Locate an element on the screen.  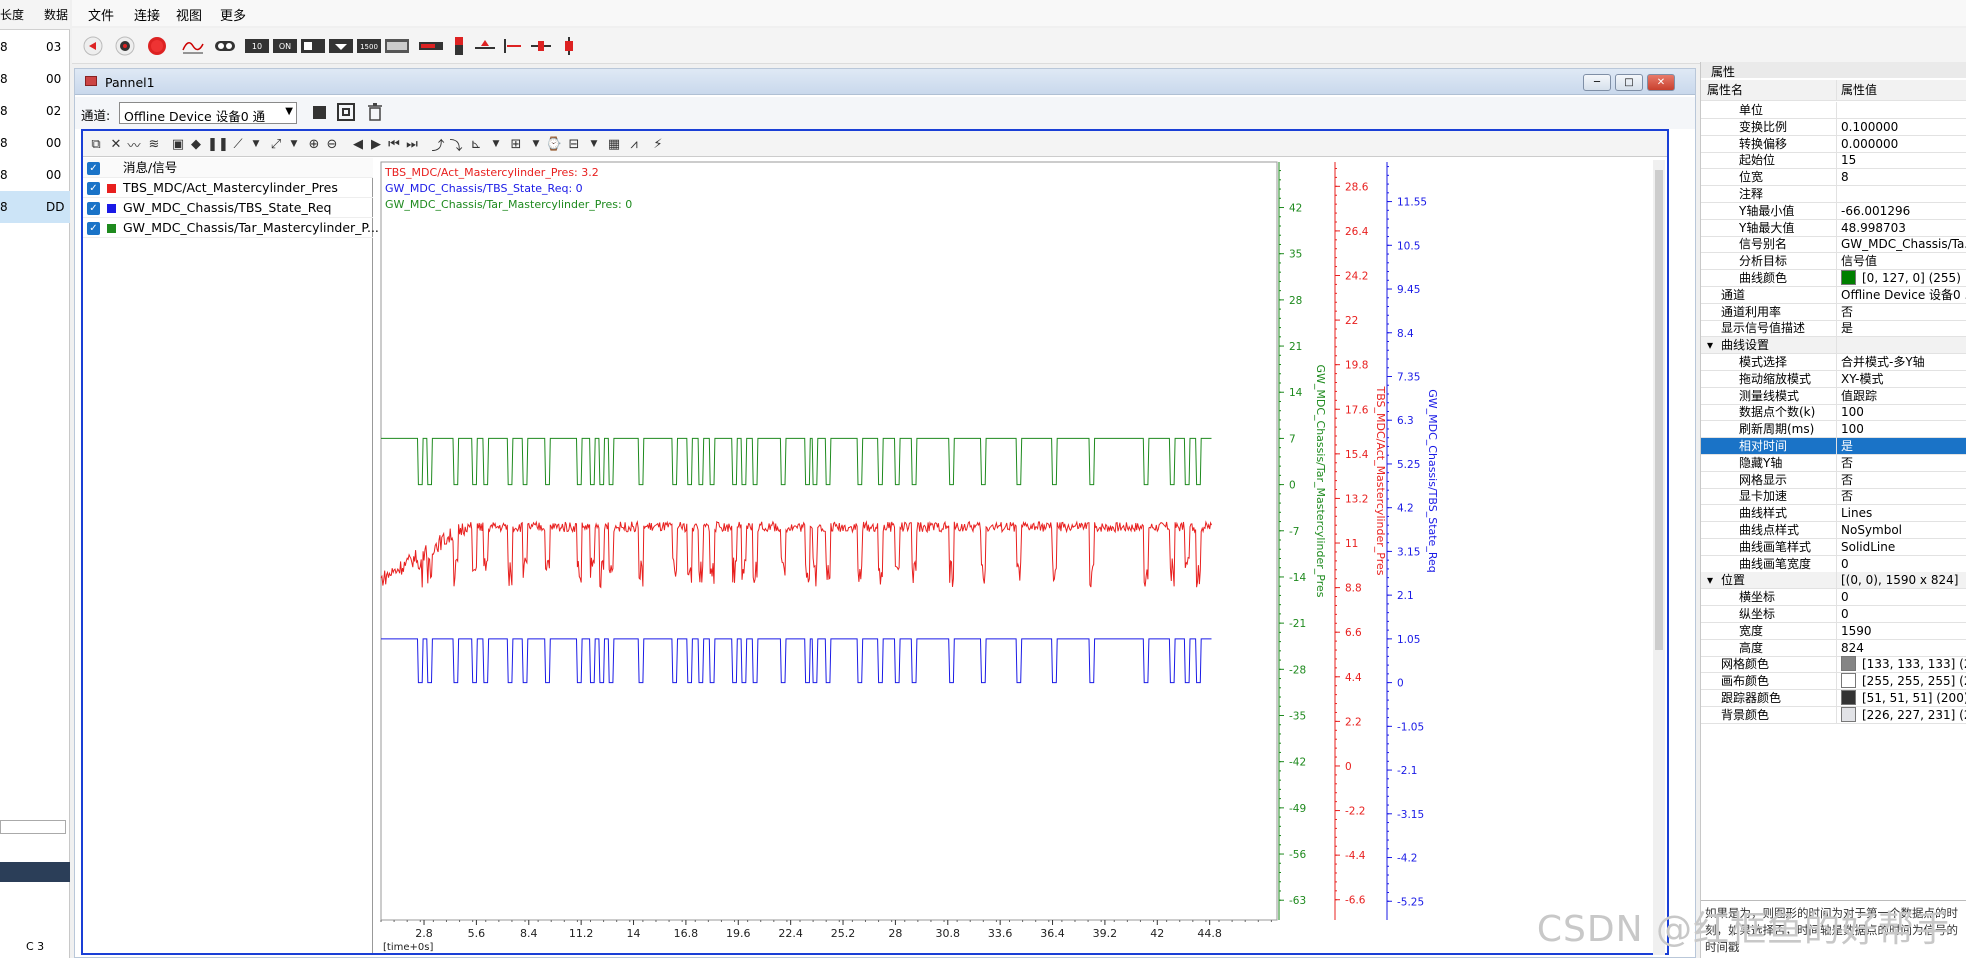
falling-edge-icon: ⤵ is located at coordinates (456, 144).